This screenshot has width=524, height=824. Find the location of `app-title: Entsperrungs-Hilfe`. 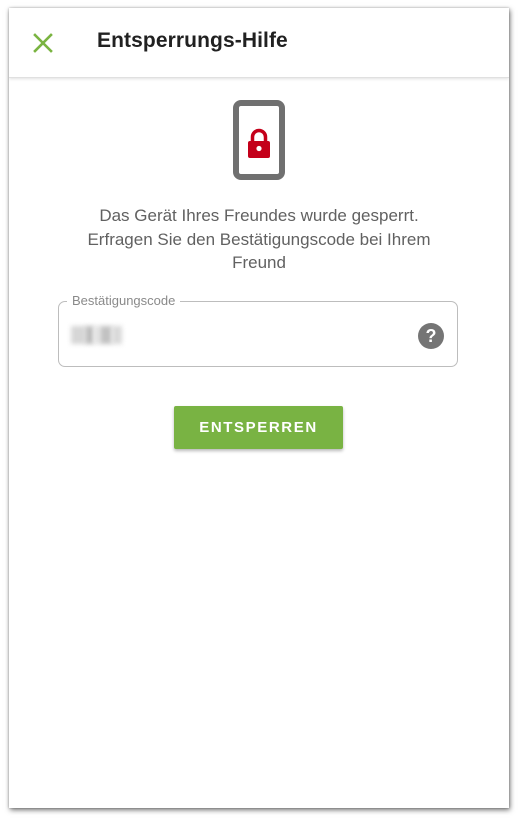

app-title: Entsperrungs-Hilfe is located at coordinates (192, 40).